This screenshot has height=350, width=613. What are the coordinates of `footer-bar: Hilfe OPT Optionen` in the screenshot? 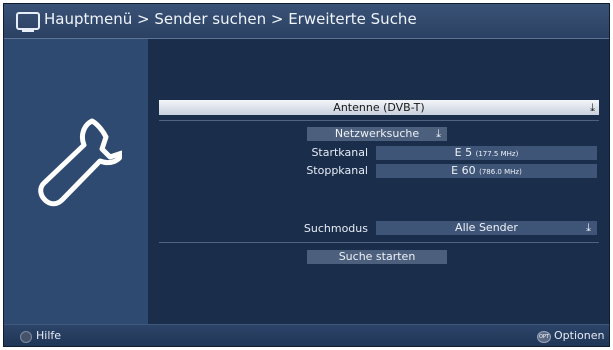 It's located at (306, 335).